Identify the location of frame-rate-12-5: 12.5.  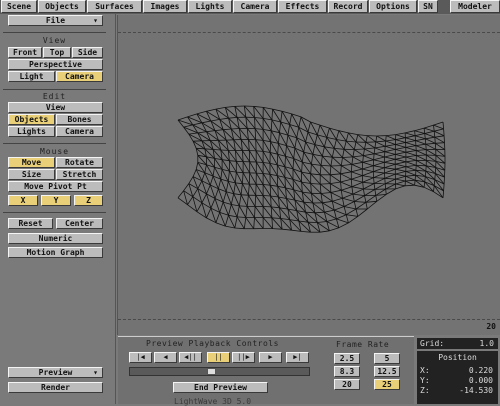
(387, 371).